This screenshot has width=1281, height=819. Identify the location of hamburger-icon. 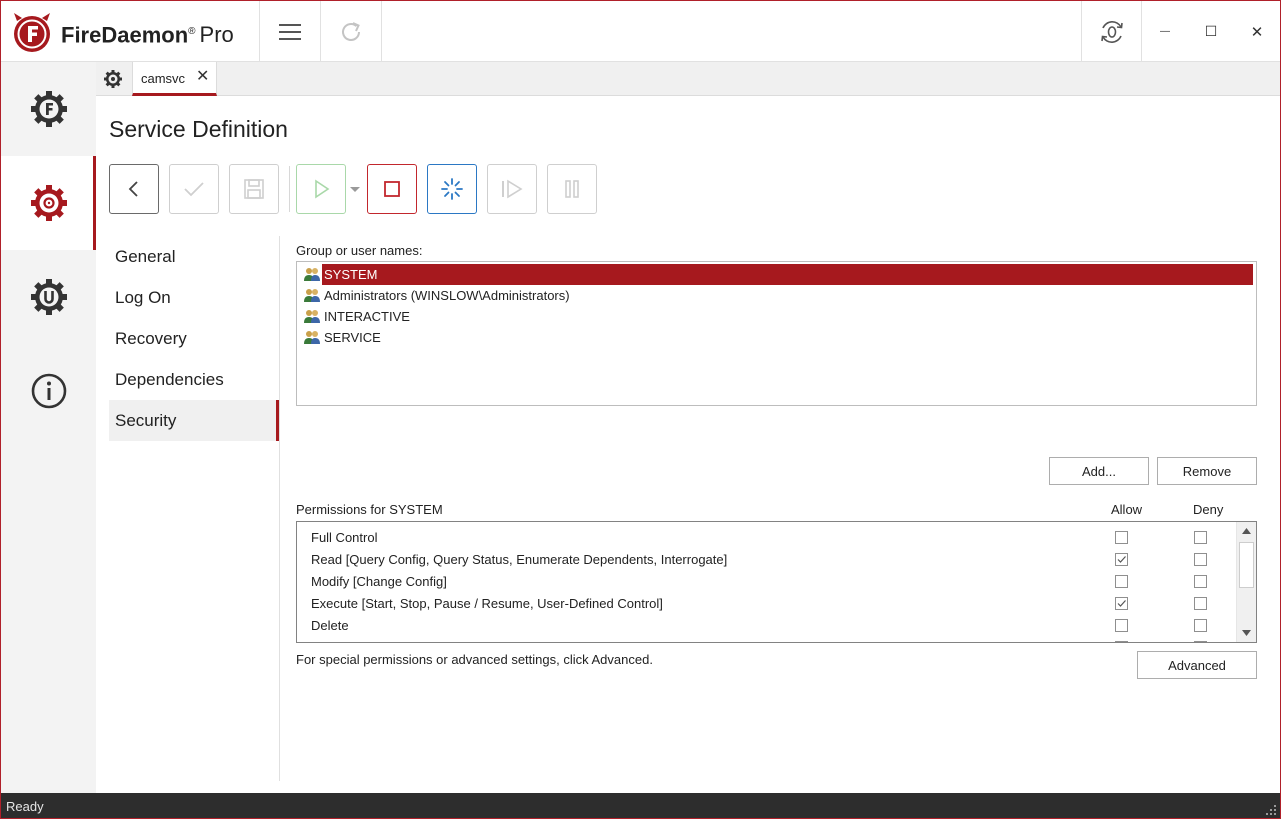
(290, 31).